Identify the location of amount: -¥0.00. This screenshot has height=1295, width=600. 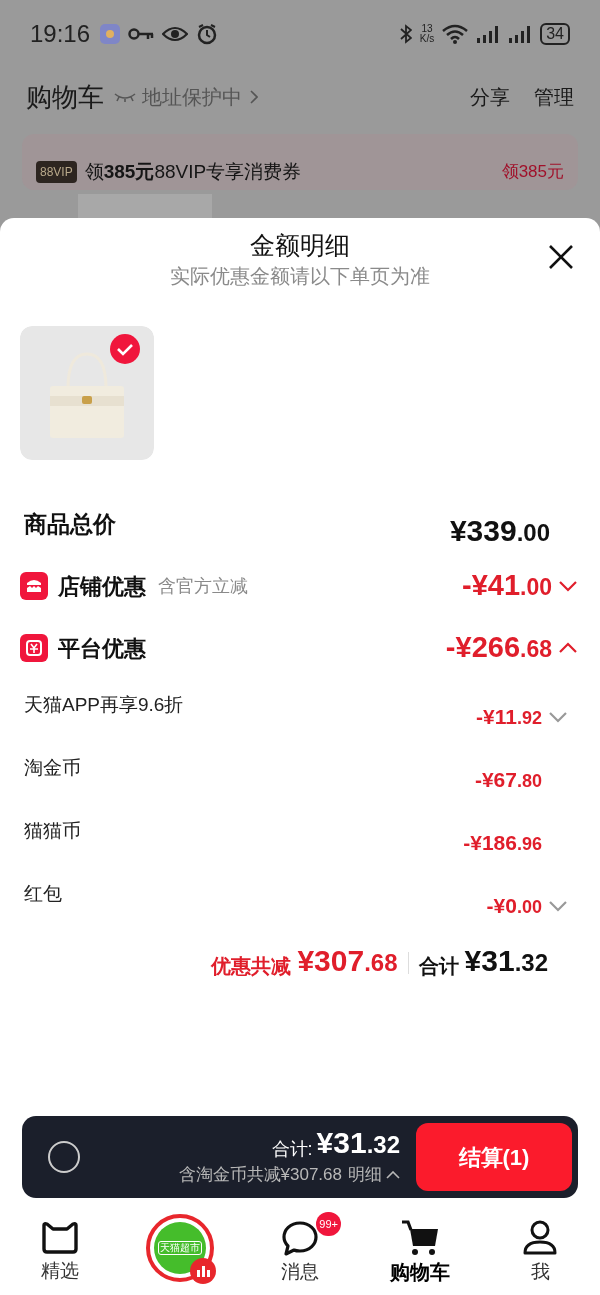
(514, 906).